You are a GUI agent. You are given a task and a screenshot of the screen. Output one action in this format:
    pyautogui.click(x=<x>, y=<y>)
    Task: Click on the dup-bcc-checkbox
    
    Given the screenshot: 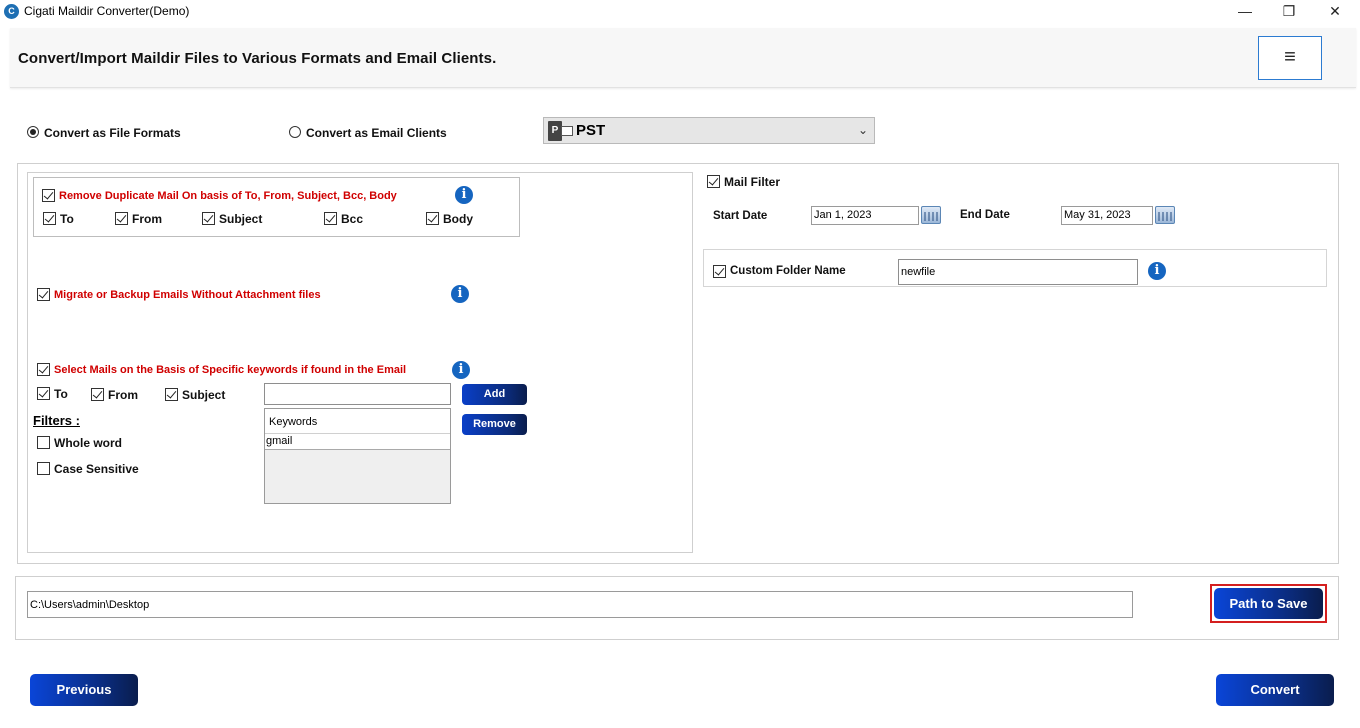 What is the action you would take?
    pyautogui.click(x=330, y=218)
    